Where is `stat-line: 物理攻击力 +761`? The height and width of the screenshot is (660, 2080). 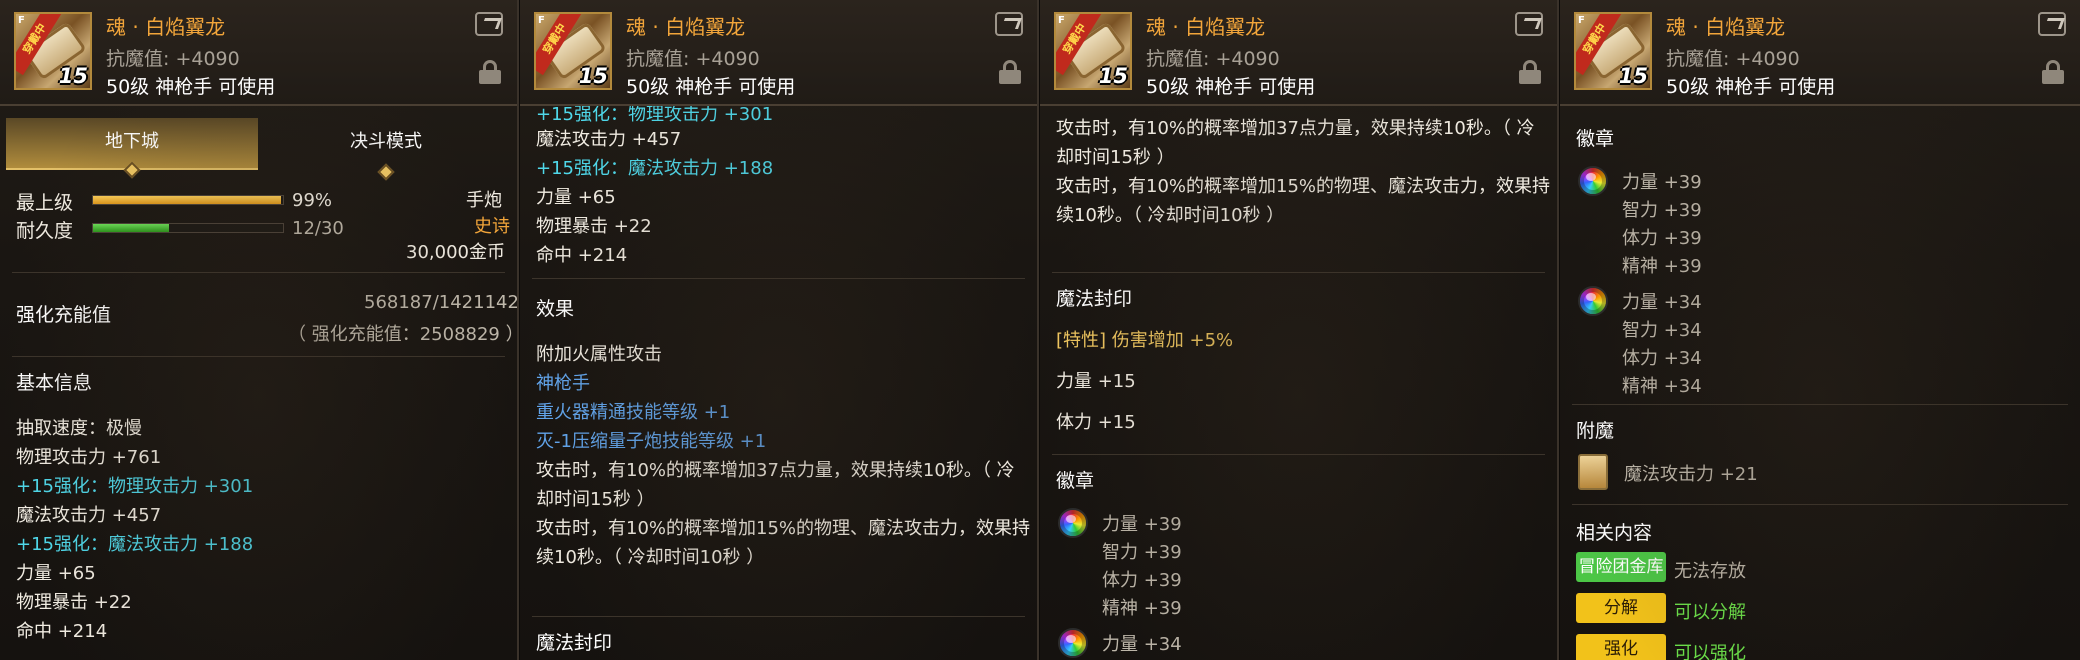
stat-line: 物理攻击力 +761 is located at coordinates (89, 457).